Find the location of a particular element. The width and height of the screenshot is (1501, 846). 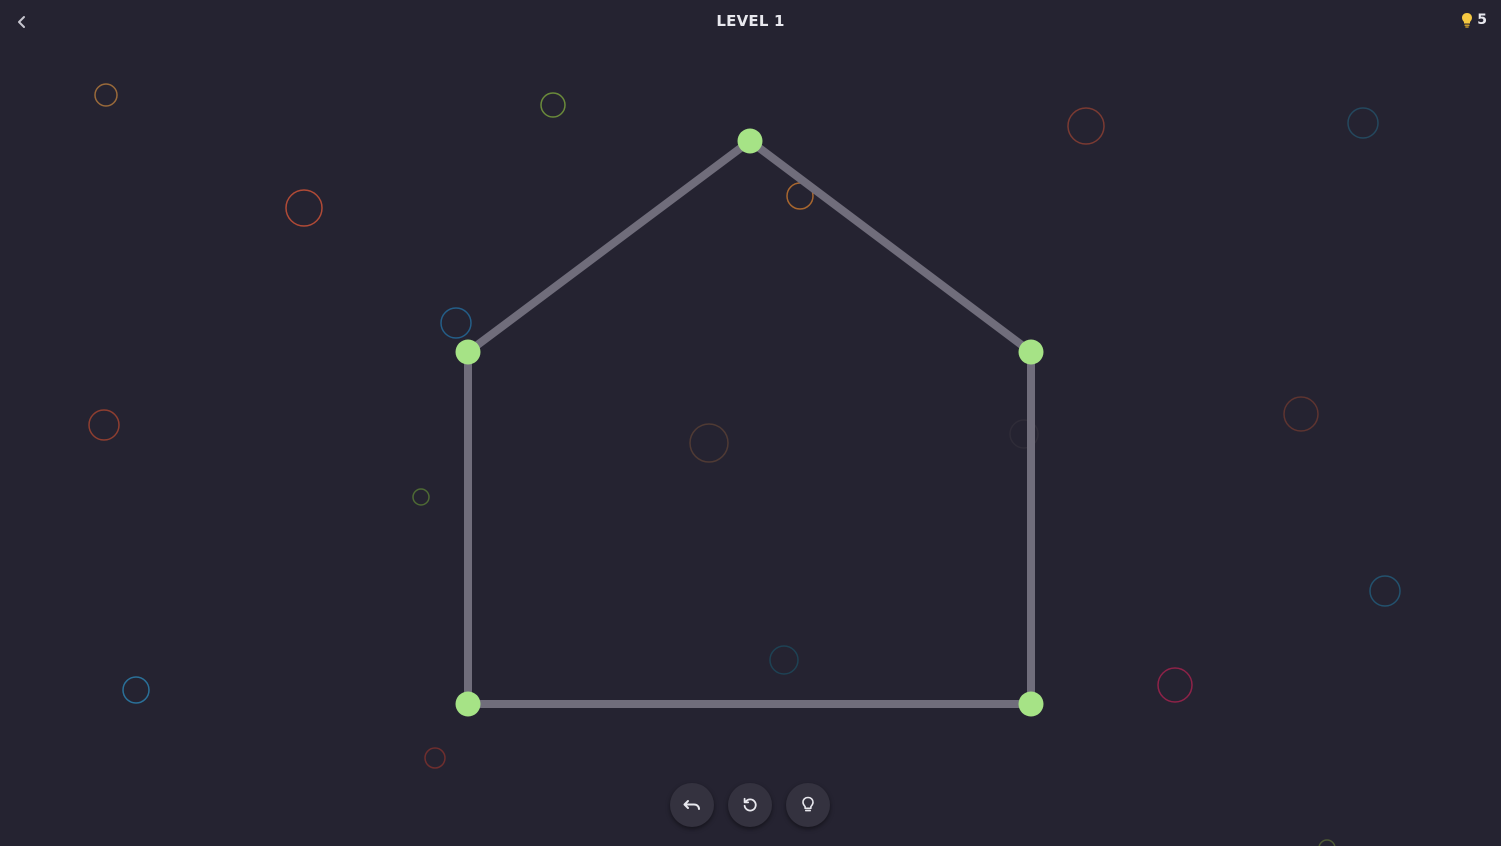

hint-counter: 5 is located at coordinates (1474, 20).